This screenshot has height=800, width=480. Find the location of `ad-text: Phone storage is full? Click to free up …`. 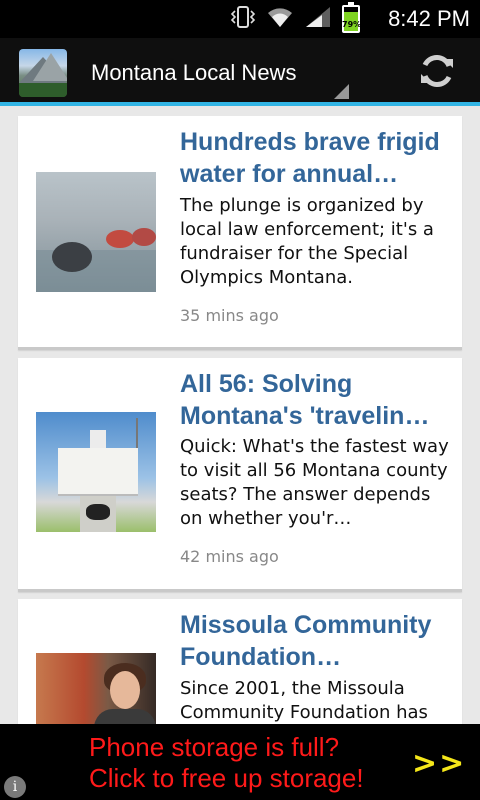

ad-text: Phone storage is full? Click to free up … is located at coordinates (226, 763).